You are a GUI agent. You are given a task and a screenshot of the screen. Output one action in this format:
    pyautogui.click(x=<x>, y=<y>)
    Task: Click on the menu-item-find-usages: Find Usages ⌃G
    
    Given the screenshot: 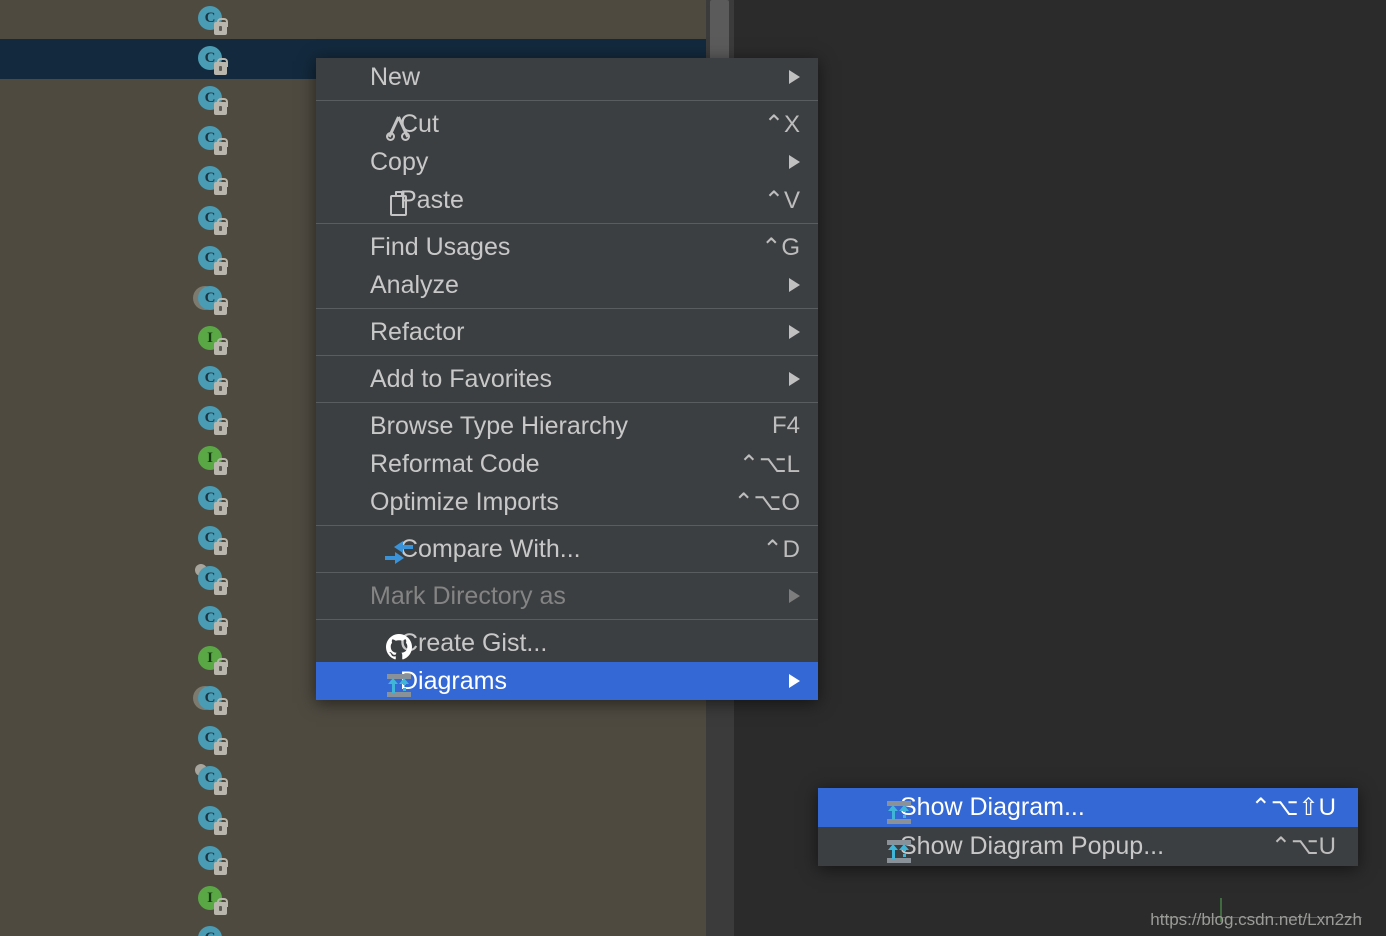 What is the action you would take?
    pyautogui.click(x=567, y=247)
    